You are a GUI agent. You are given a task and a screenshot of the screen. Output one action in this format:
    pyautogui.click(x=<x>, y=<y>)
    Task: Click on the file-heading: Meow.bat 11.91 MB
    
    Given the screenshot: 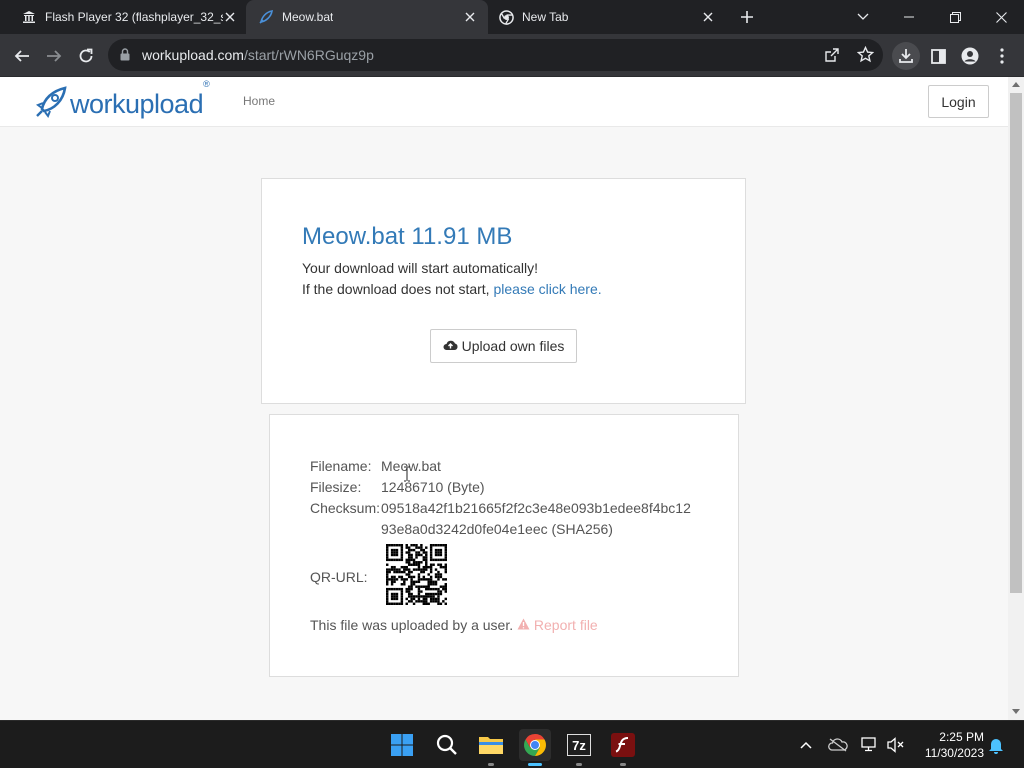 What is the action you would take?
    pyautogui.click(x=407, y=236)
    